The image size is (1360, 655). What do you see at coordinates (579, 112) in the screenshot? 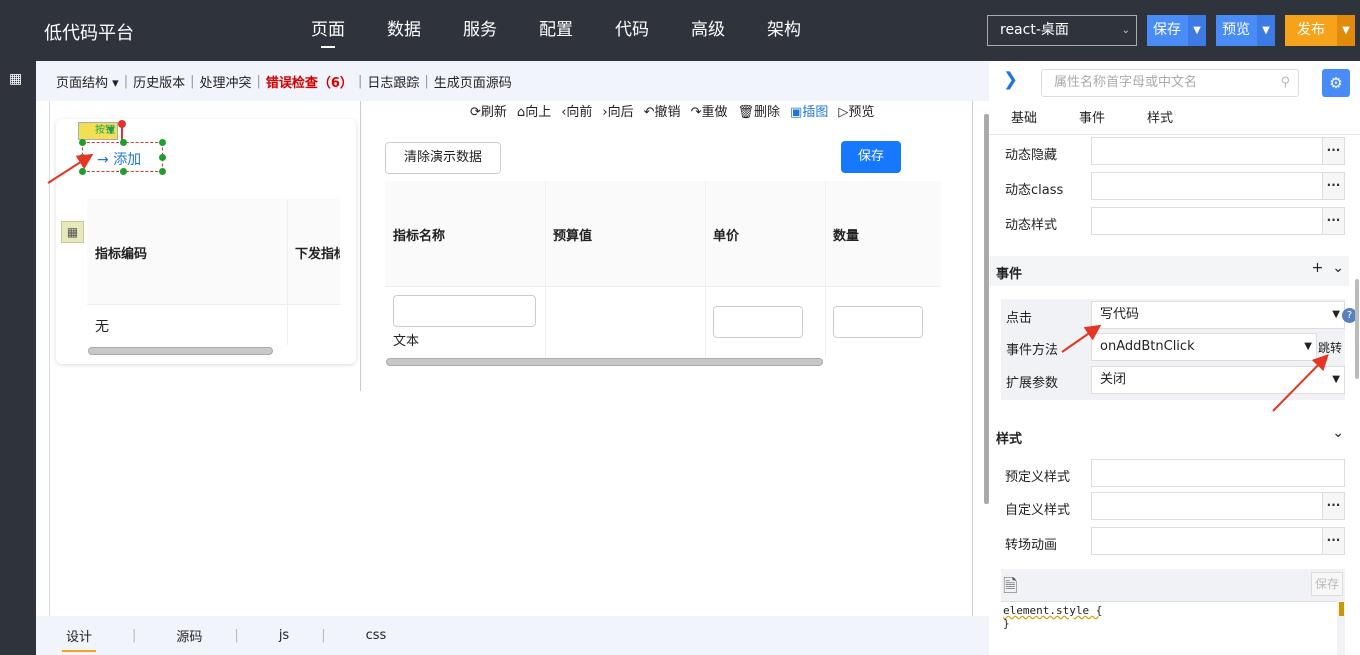
I see `forward-label: 向前` at bounding box center [579, 112].